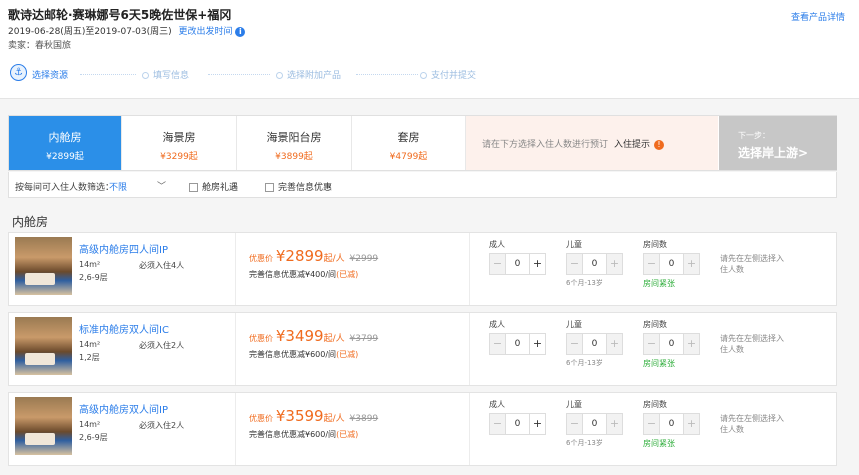 Image resolution: width=859 pixels, height=475 pixels. What do you see at coordinates (347, 434) in the screenshot?
I see `reduced-tag: (已减)` at bounding box center [347, 434].